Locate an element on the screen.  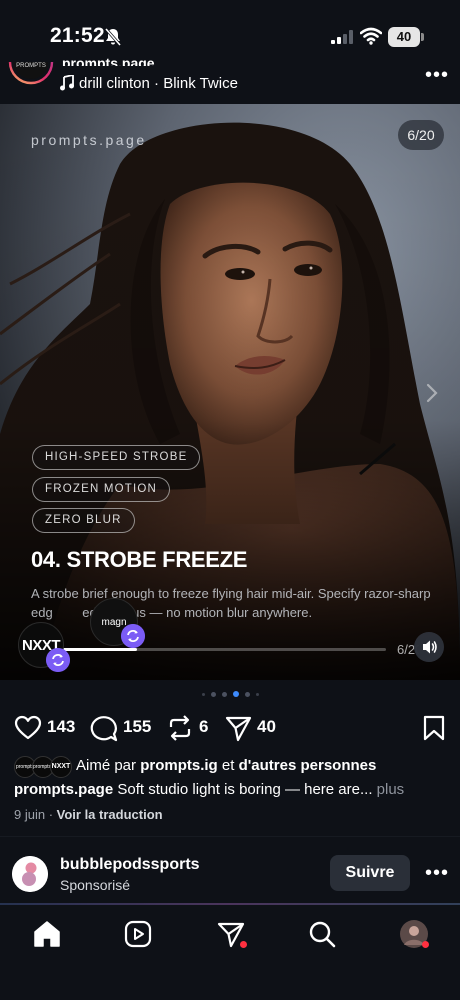
carousel-dots is located at coordinates (230, 695).